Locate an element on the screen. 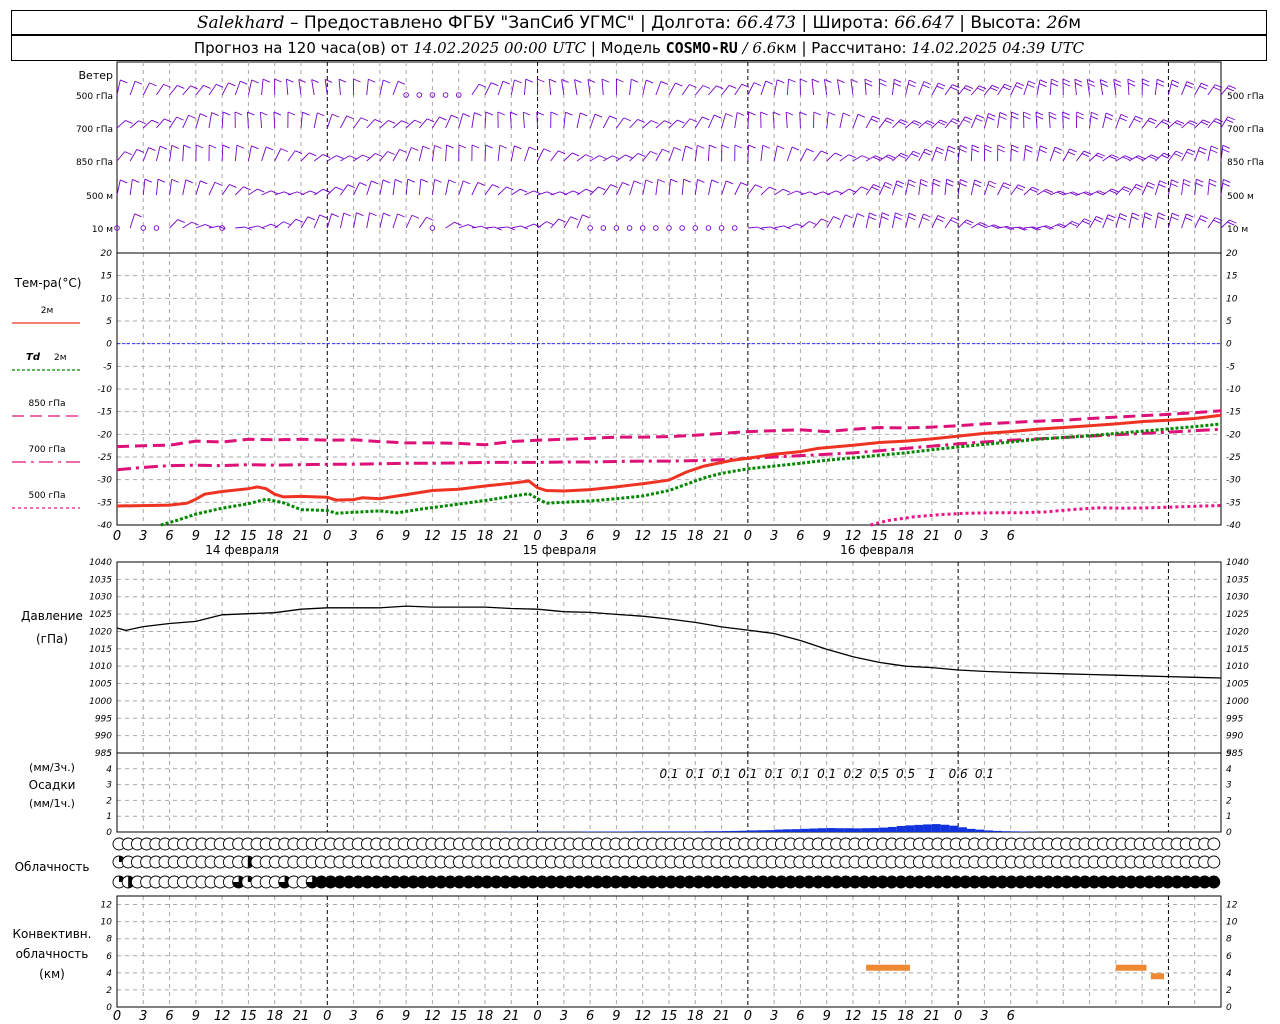 The height and width of the screenshot is (1024, 1280). cloud-circle is located at coordinates (1214, 844).